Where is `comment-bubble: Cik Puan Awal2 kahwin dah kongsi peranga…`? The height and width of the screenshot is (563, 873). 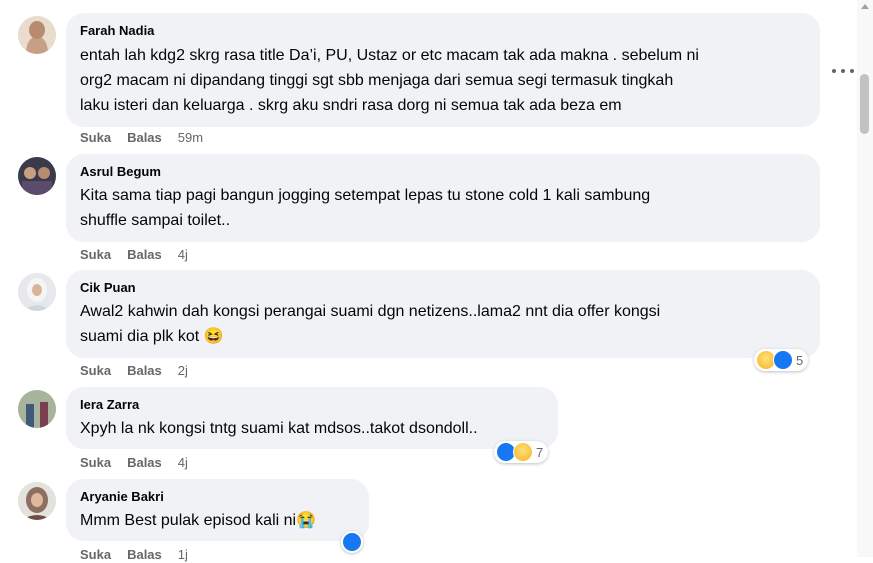 comment-bubble: Cik Puan Awal2 kahwin dah kongsi peranga… is located at coordinates (443, 314).